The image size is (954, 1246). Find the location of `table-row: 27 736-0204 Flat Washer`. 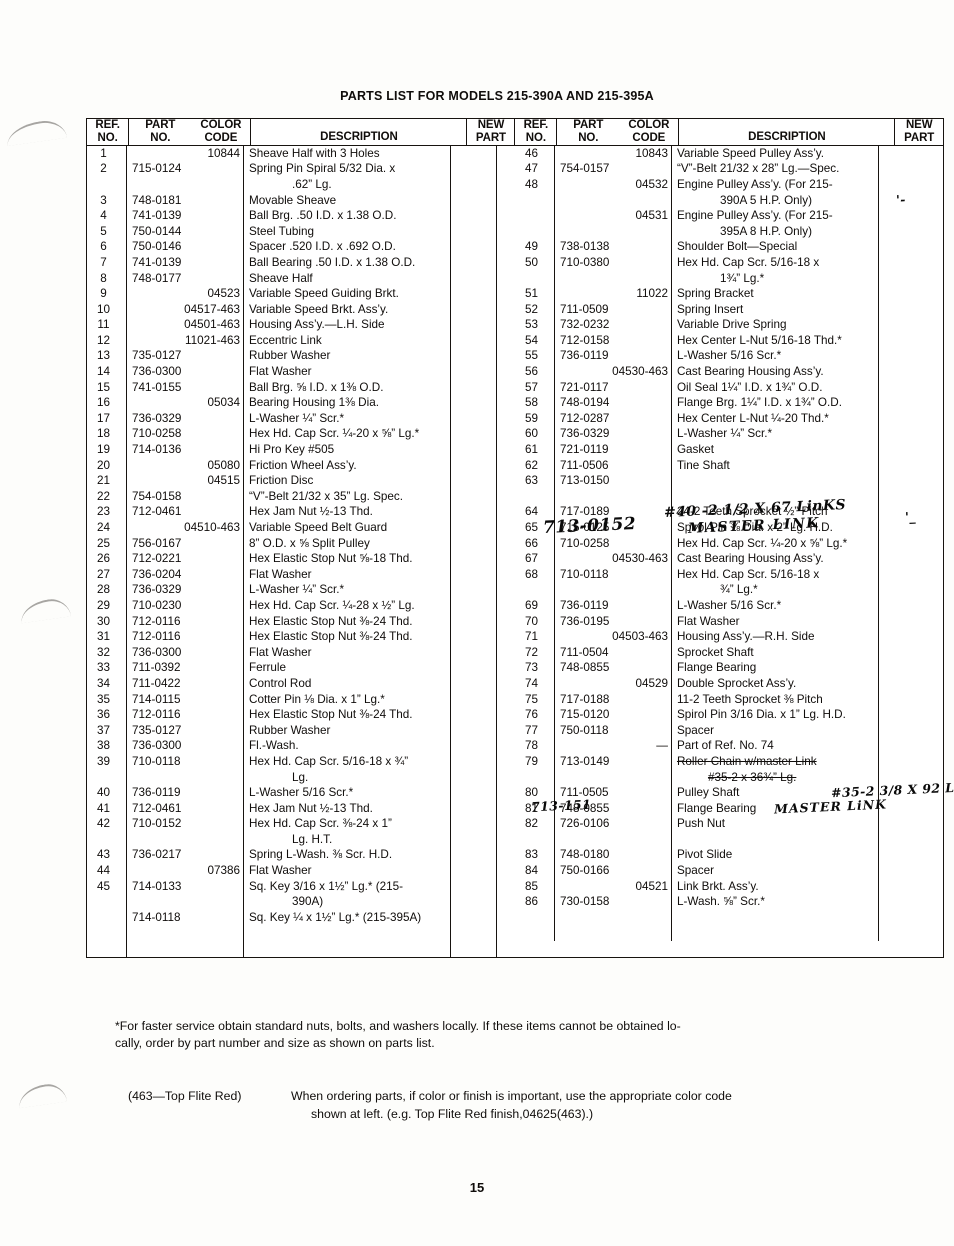

table-row: 27 736-0204 Flat Washer is located at coordinates (301, 574).